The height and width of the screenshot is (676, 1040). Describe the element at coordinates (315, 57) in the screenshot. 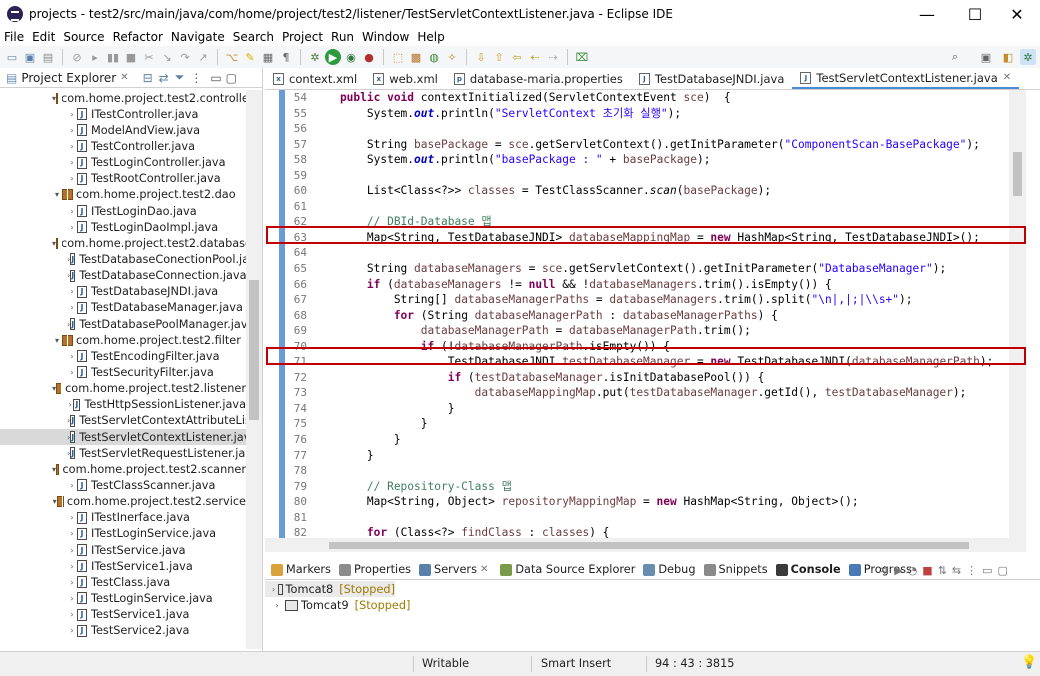

I see `debug-icon: ✲` at that location.